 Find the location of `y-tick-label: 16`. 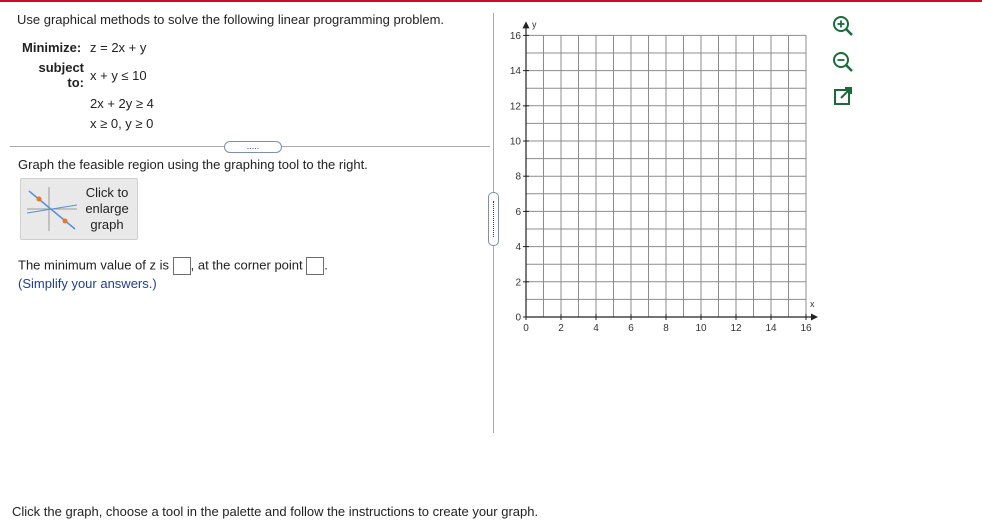

y-tick-label: 16 is located at coordinates (516, 36).